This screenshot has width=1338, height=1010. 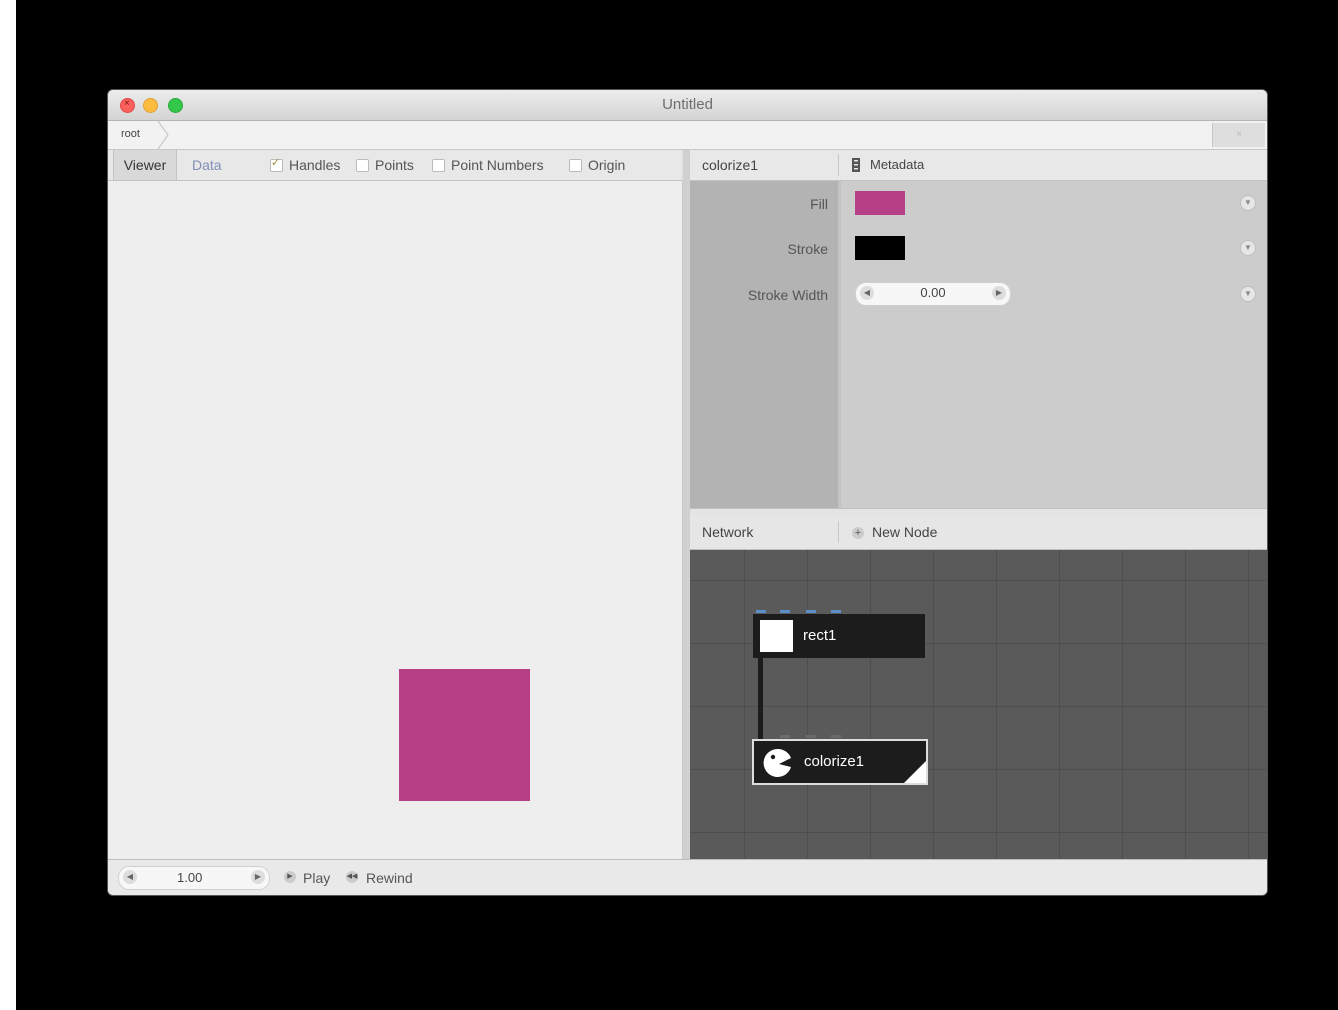 What do you see at coordinates (787, 295) in the screenshot?
I see `stroke-width-label: Stroke Width` at bounding box center [787, 295].